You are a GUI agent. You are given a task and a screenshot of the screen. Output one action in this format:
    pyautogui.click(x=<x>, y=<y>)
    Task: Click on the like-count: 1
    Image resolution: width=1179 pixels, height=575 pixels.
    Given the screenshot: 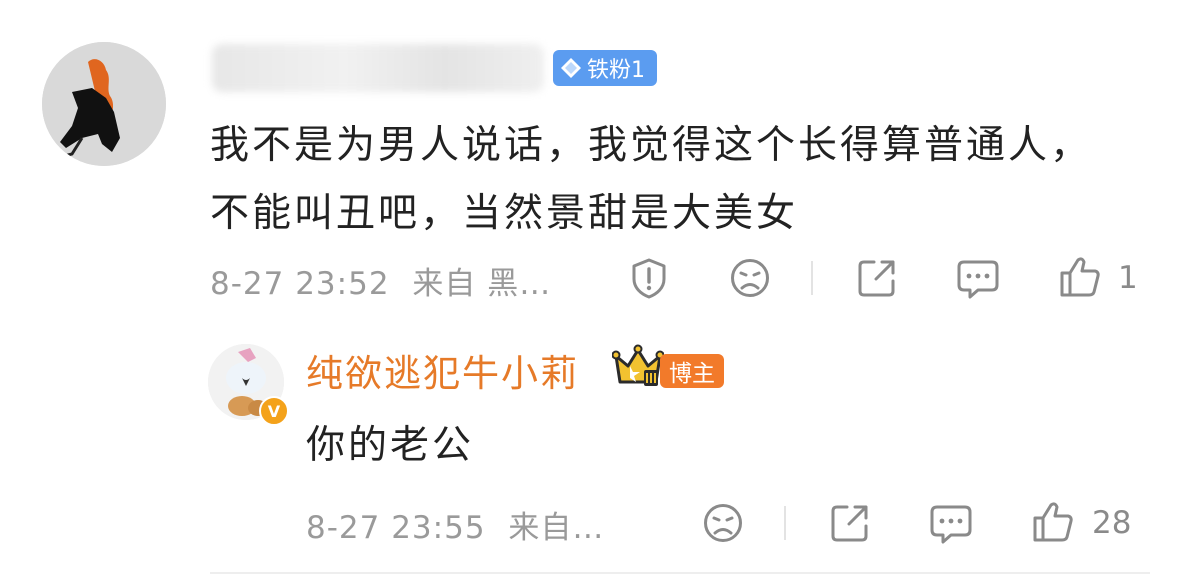 What is the action you would take?
    pyautogui.click(x=1128, y=278)
    